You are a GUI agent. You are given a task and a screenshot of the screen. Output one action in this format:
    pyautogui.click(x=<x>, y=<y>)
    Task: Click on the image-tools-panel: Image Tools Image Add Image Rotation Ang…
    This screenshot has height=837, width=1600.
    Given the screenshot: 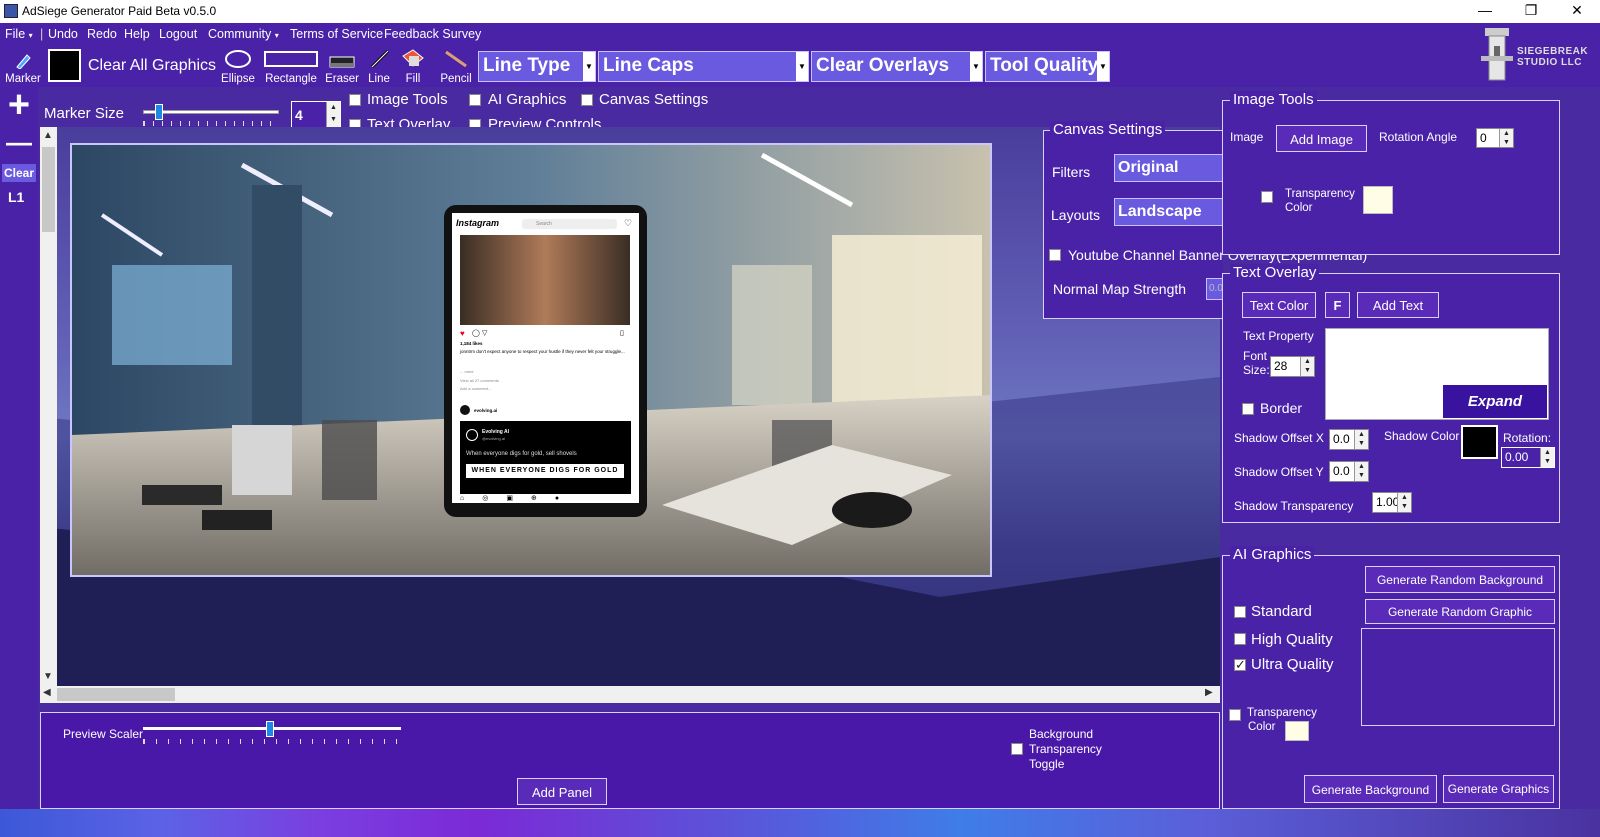 What is the action you would take?
    pyautogui.click(x=1391, y=173)
    